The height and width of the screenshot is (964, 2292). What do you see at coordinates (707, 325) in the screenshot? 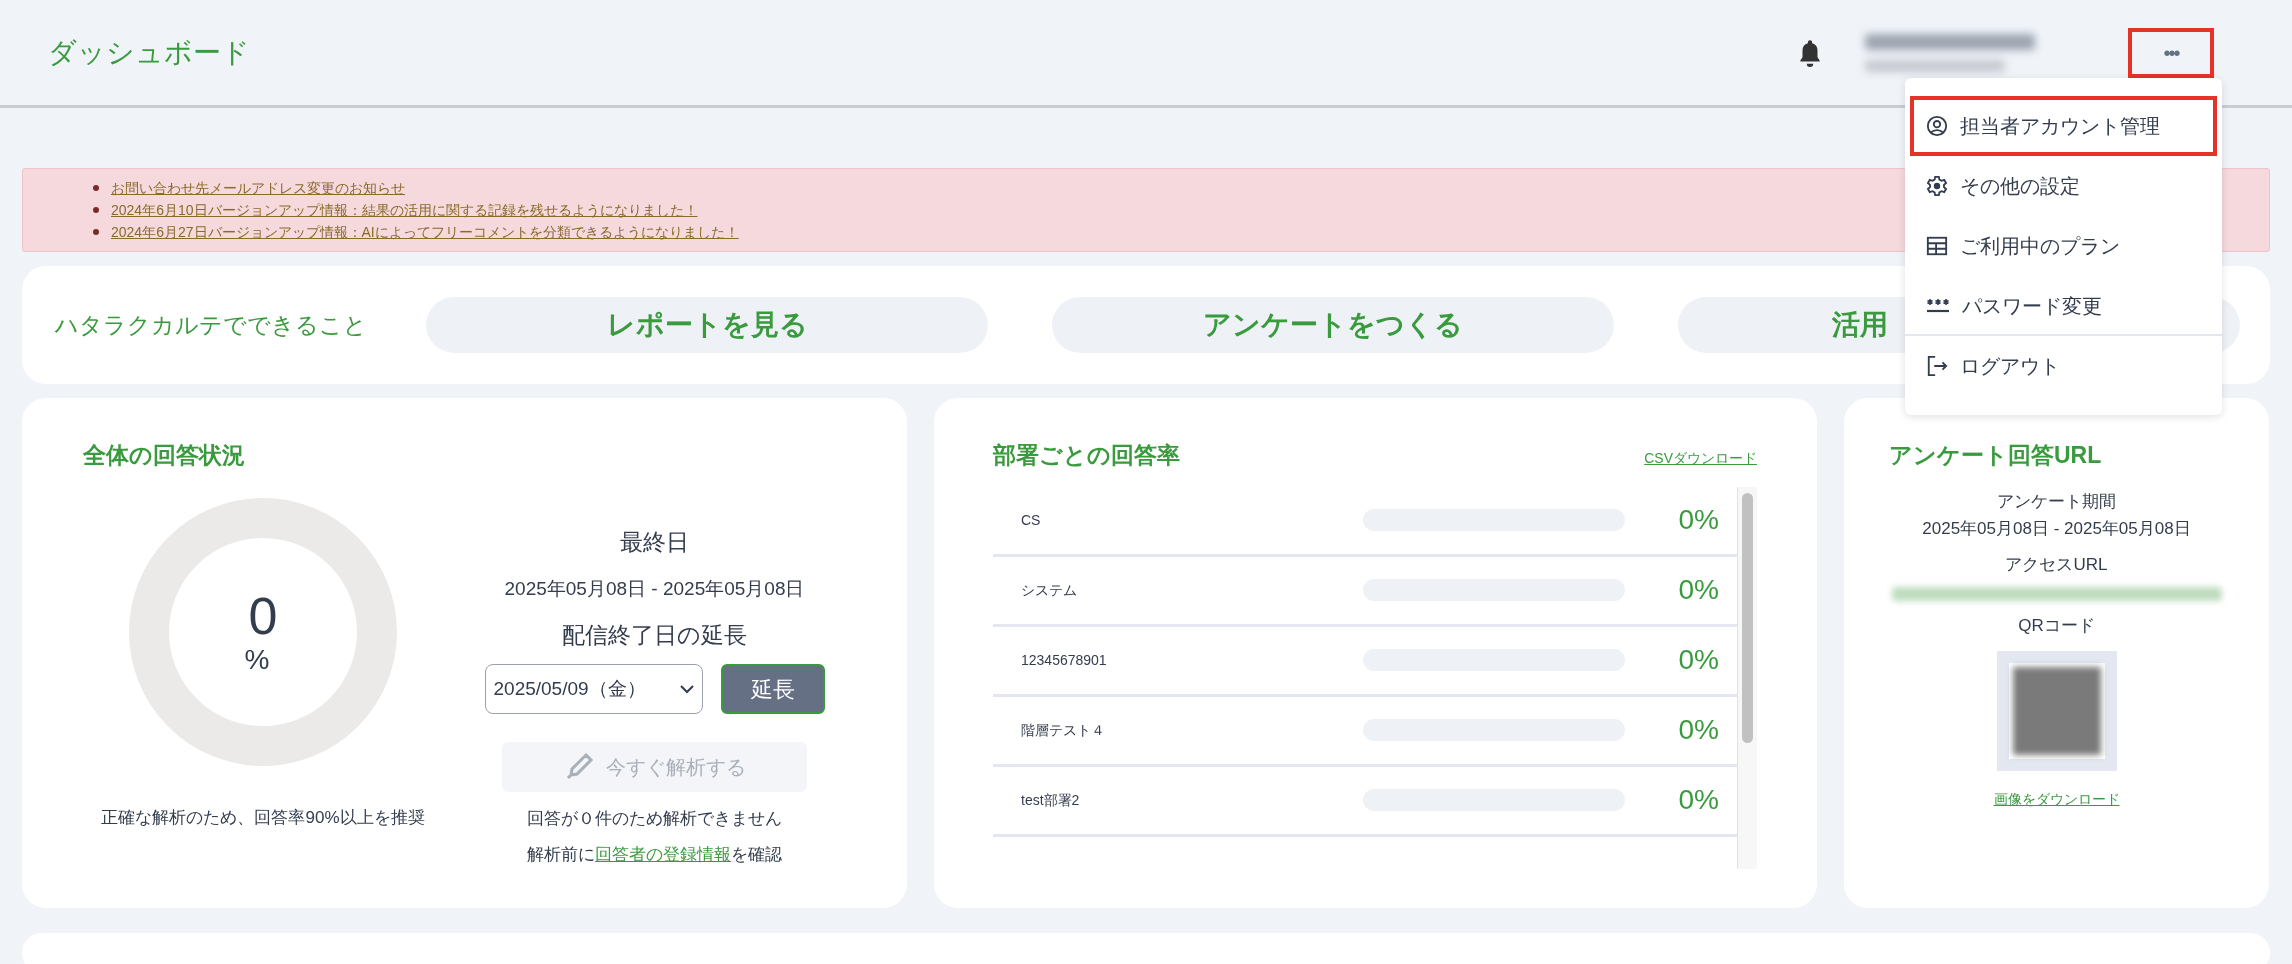
I see `feature-button: レポートを見る` at bounding box center [707, 325].